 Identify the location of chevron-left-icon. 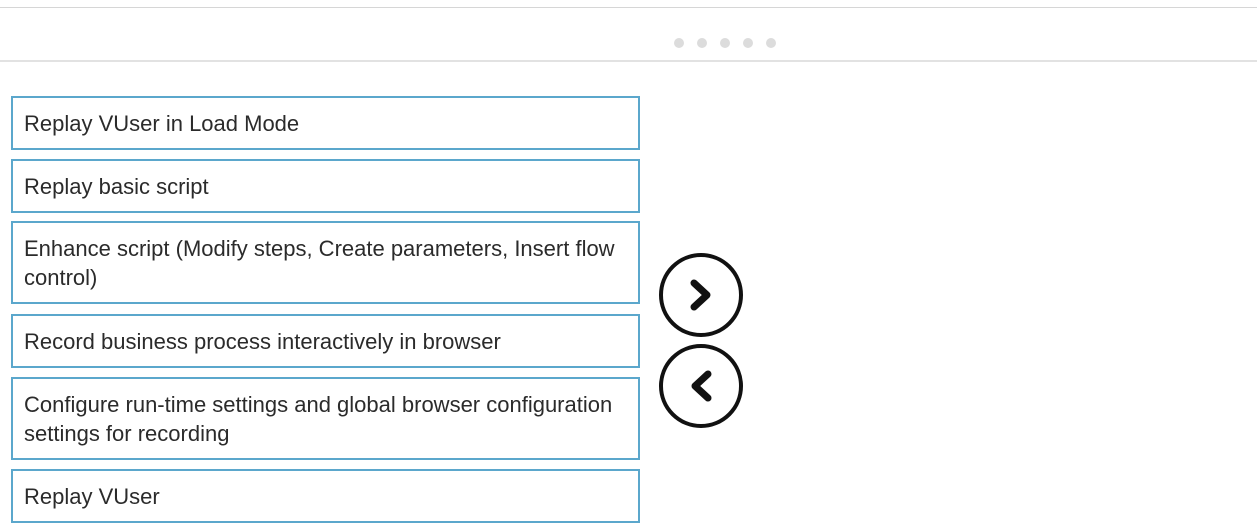
(701, 386).